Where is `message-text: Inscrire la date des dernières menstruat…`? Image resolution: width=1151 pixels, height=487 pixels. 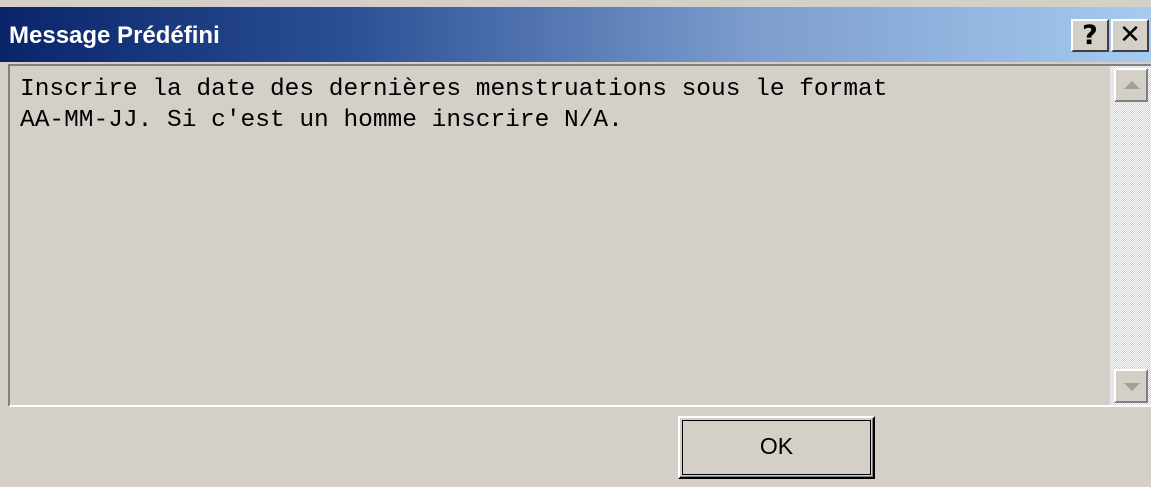 message-text: Inscrire la date des dernières menstruat… is located at coordinates (454, 105).